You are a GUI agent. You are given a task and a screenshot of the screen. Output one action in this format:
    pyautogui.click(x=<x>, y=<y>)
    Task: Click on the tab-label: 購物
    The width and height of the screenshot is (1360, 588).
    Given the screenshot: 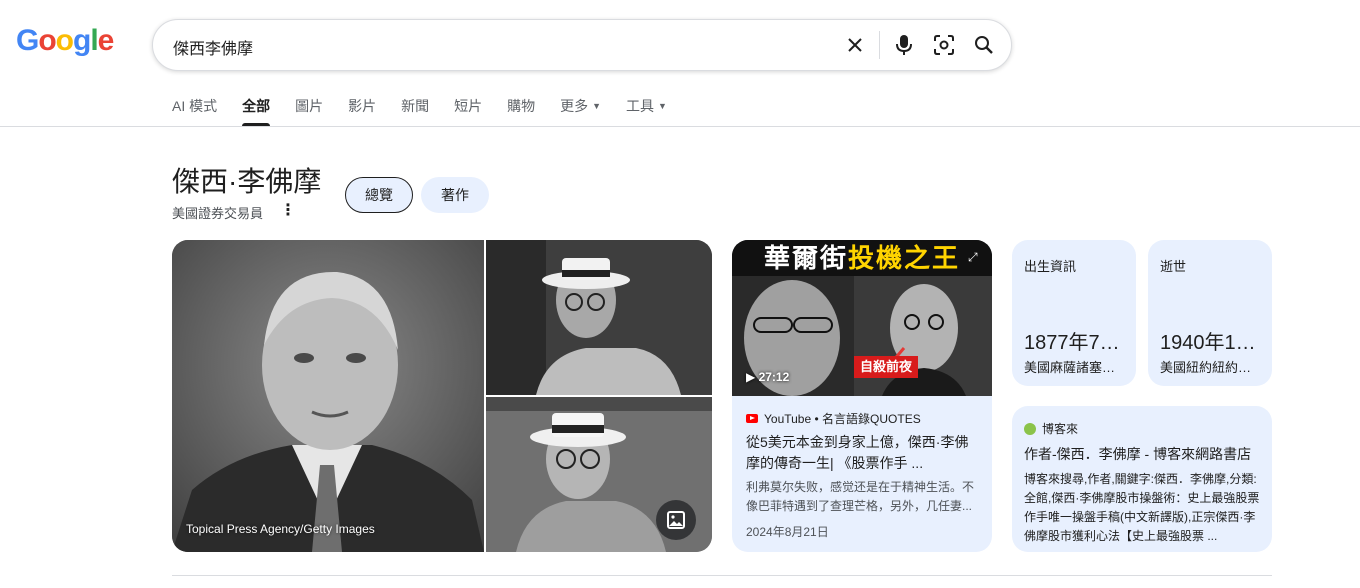 What is the action you would take?
    pyautogui.click(x=521, y=106)
    